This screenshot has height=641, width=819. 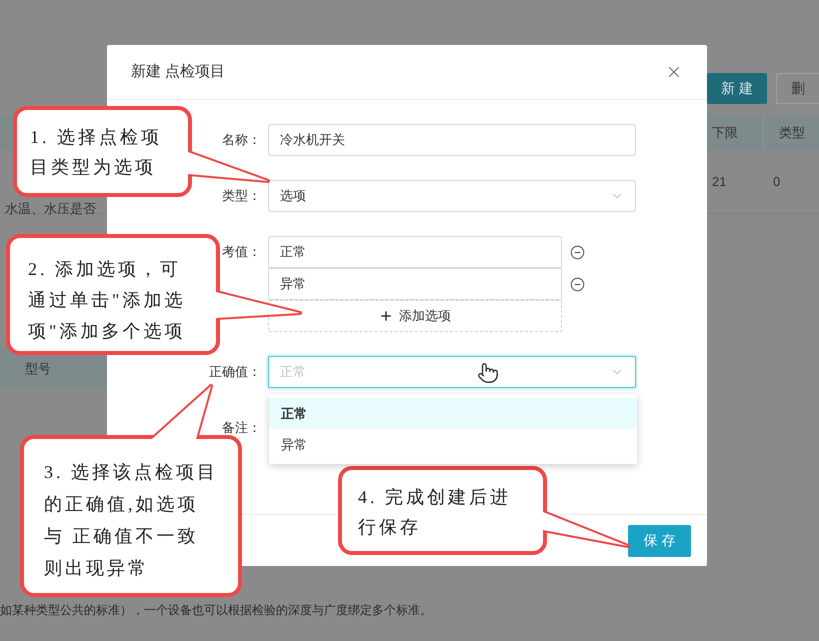 What do you see at coordinates (241, 428) in the screenshot?
I see `field-label: 备注：` at bounding box center [241, 428].